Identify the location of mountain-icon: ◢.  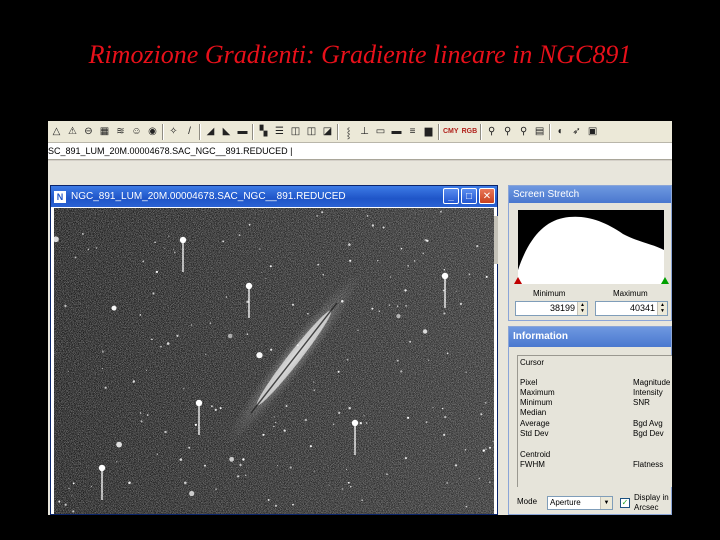
(210, 131).